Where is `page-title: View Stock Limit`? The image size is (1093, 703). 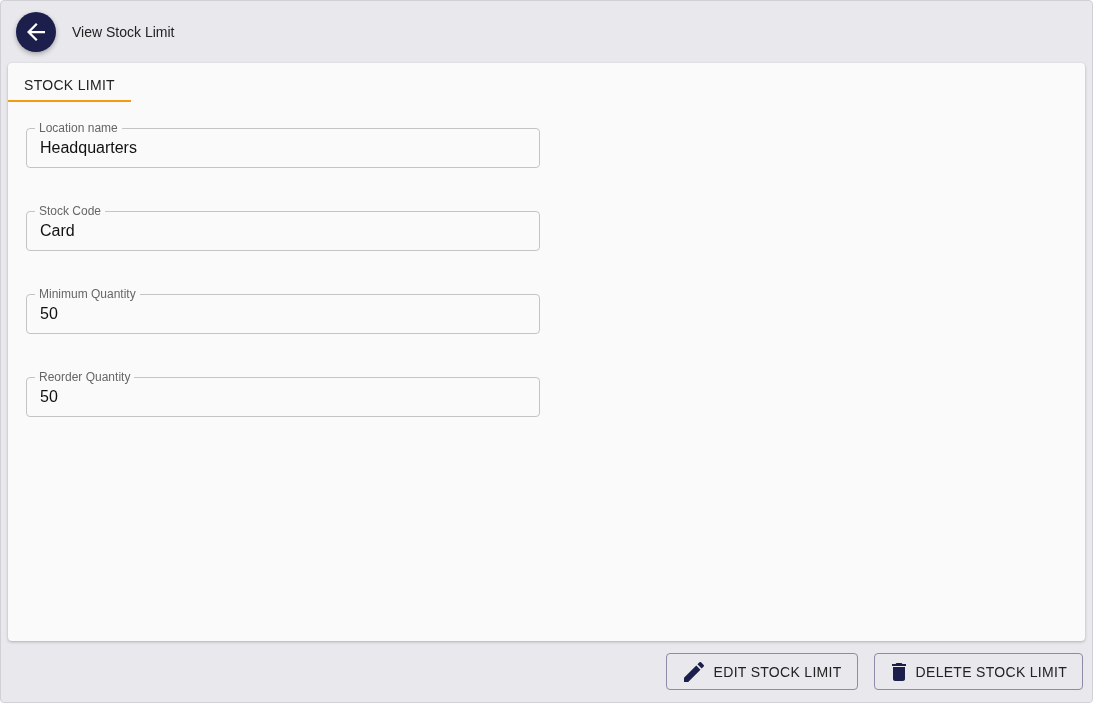
page-title: View Stock Limit is located at coordinates (123, 32).